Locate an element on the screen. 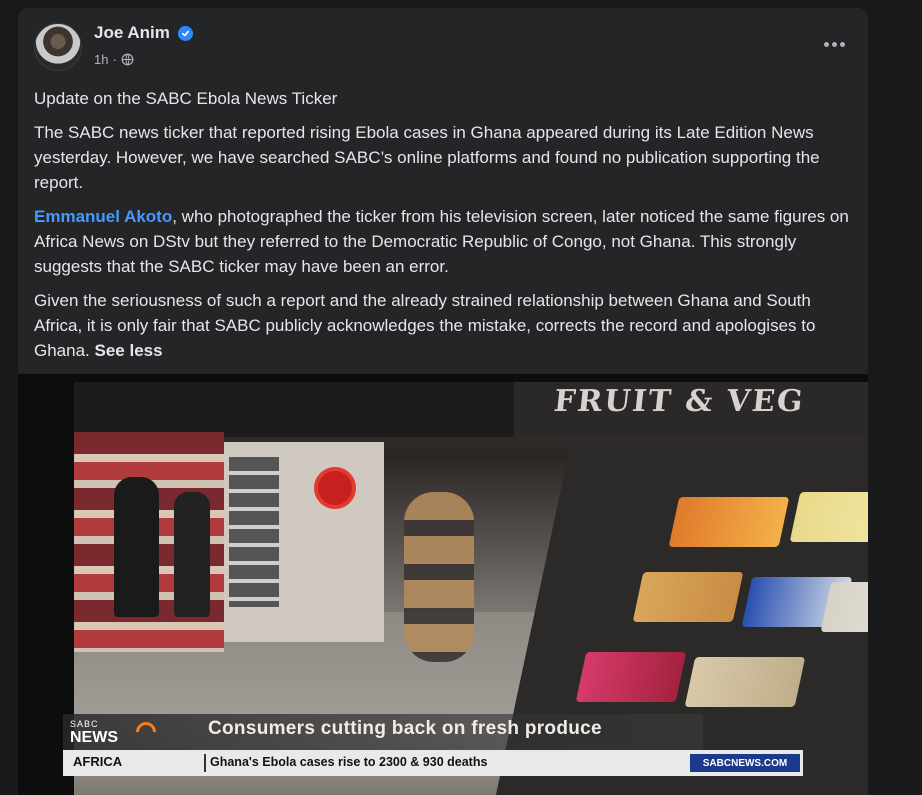  website-label: SABCNEWS.COM is located at coordinates (745, 763).